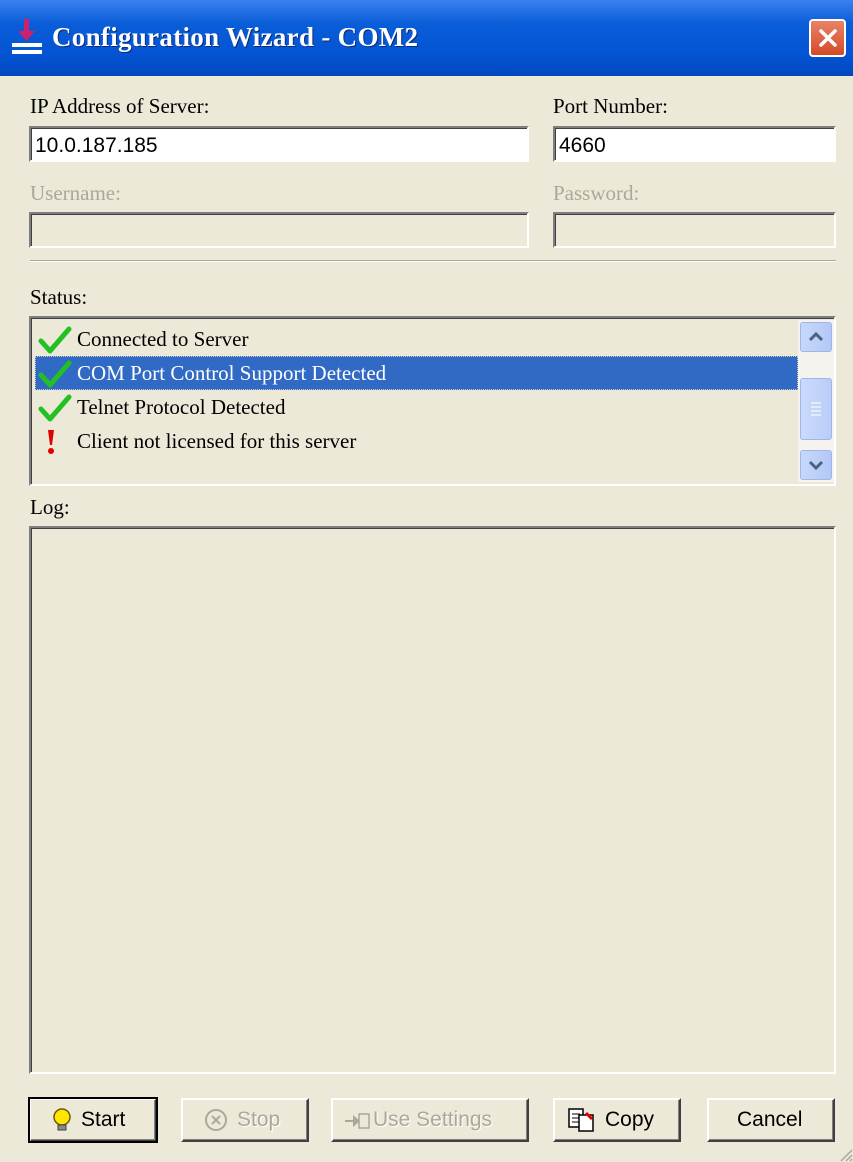  What do you see at coordinates (416, 407) in the screenshot?
I see `list-item: Telnet Protocol Detected` at bounding box center [416, 407].